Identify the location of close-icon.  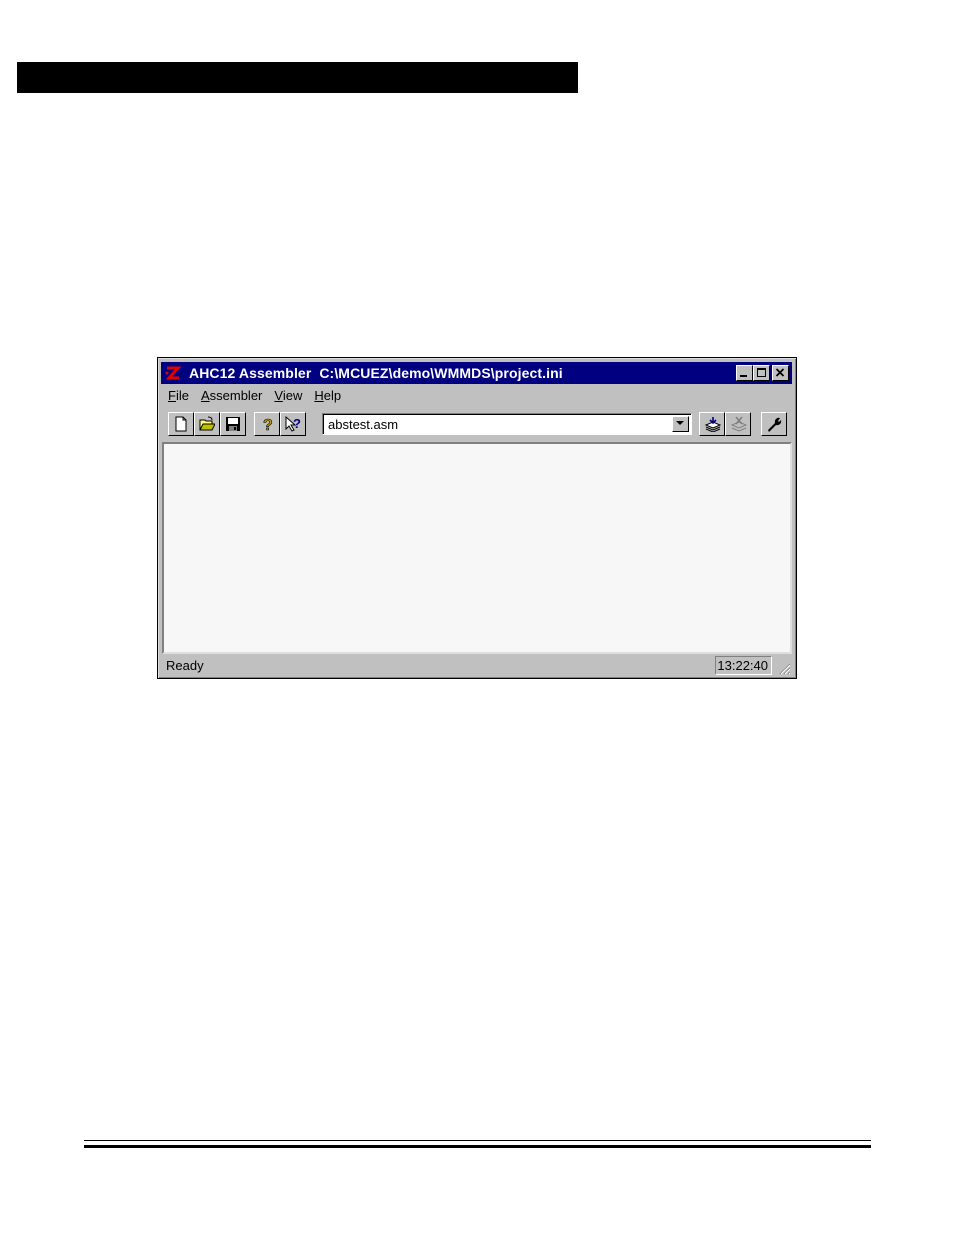
(780, 372).